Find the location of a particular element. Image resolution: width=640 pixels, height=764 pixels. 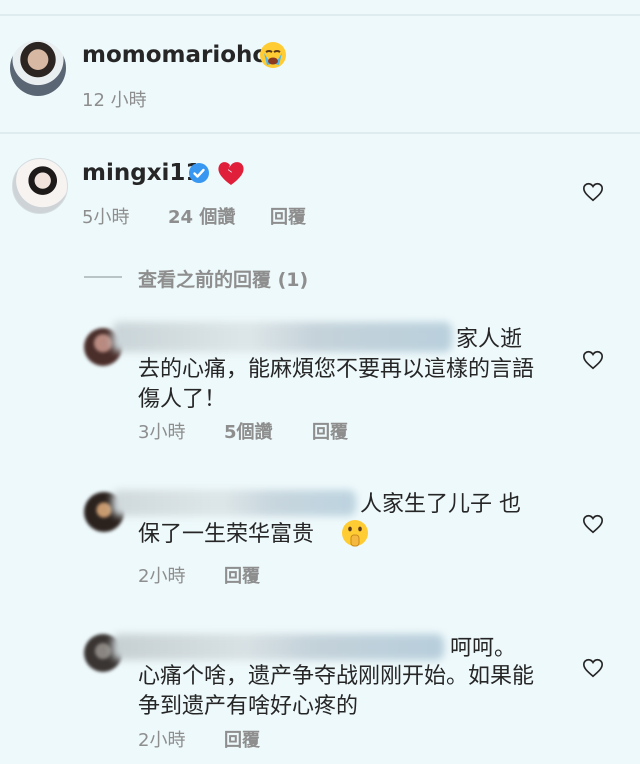

crying-face-emoji is located at coordinates (273, 55).